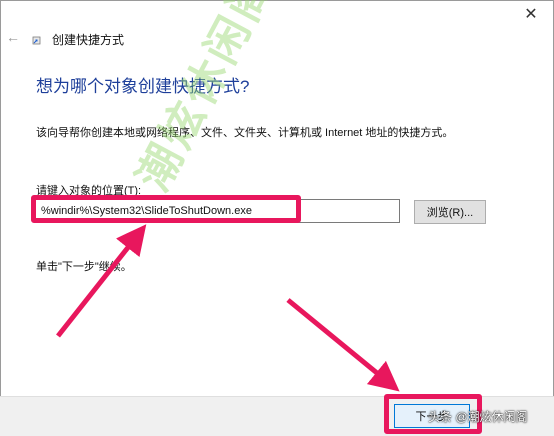 The height and width of the screenshot is (436, 554). Describe the element at coordinates (478, 417) in the screenshot. I see `credit-text: 头条 @潮炫休闲阁` at that location.